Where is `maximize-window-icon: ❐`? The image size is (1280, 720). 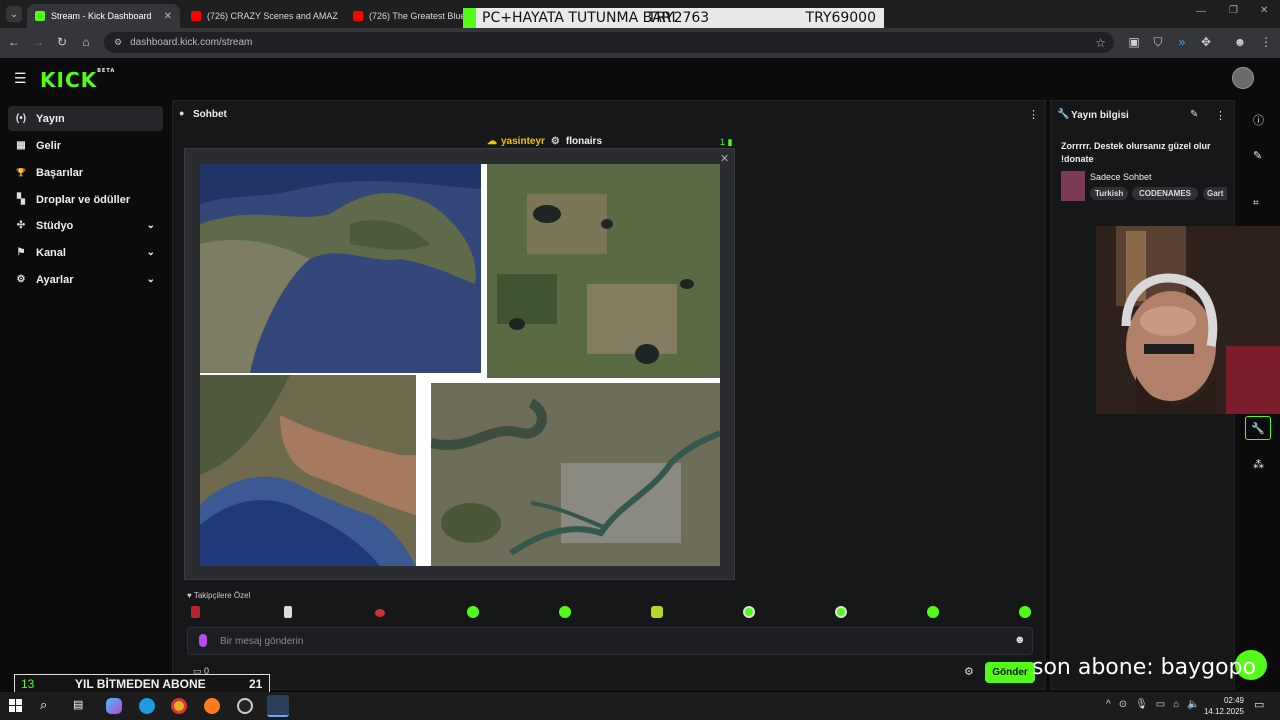
maximize-window-icon: ❐ is located at coordinates (1233, 10).